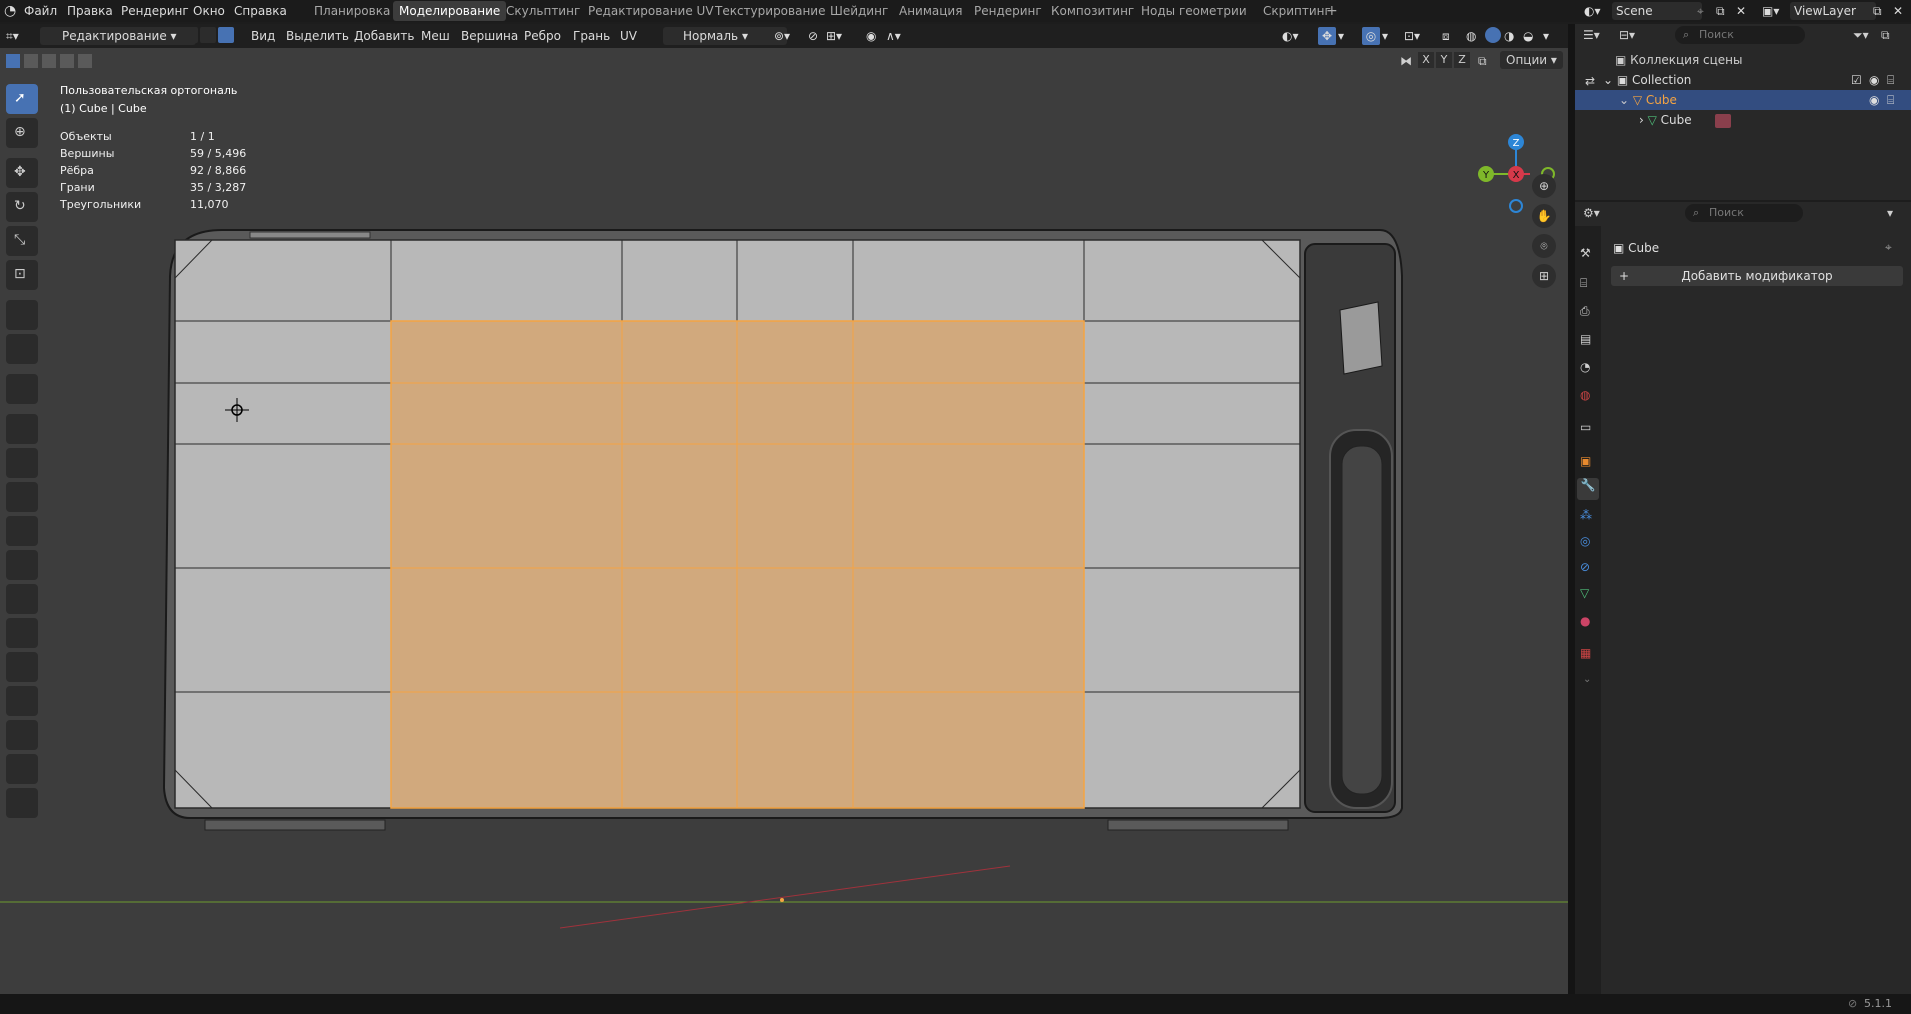 The image size is (1911, 1014). I want to click on render-tab-icon: ⌸, so click(1583, 283).